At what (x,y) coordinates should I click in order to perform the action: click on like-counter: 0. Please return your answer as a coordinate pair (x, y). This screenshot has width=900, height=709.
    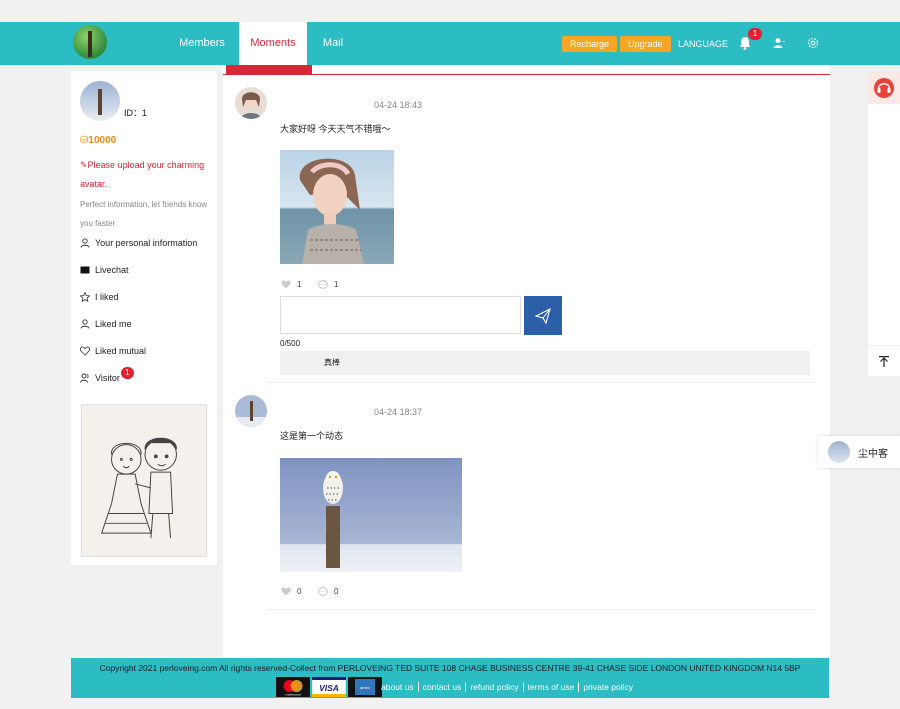
    Looking at the image, I should click on (291, 591).